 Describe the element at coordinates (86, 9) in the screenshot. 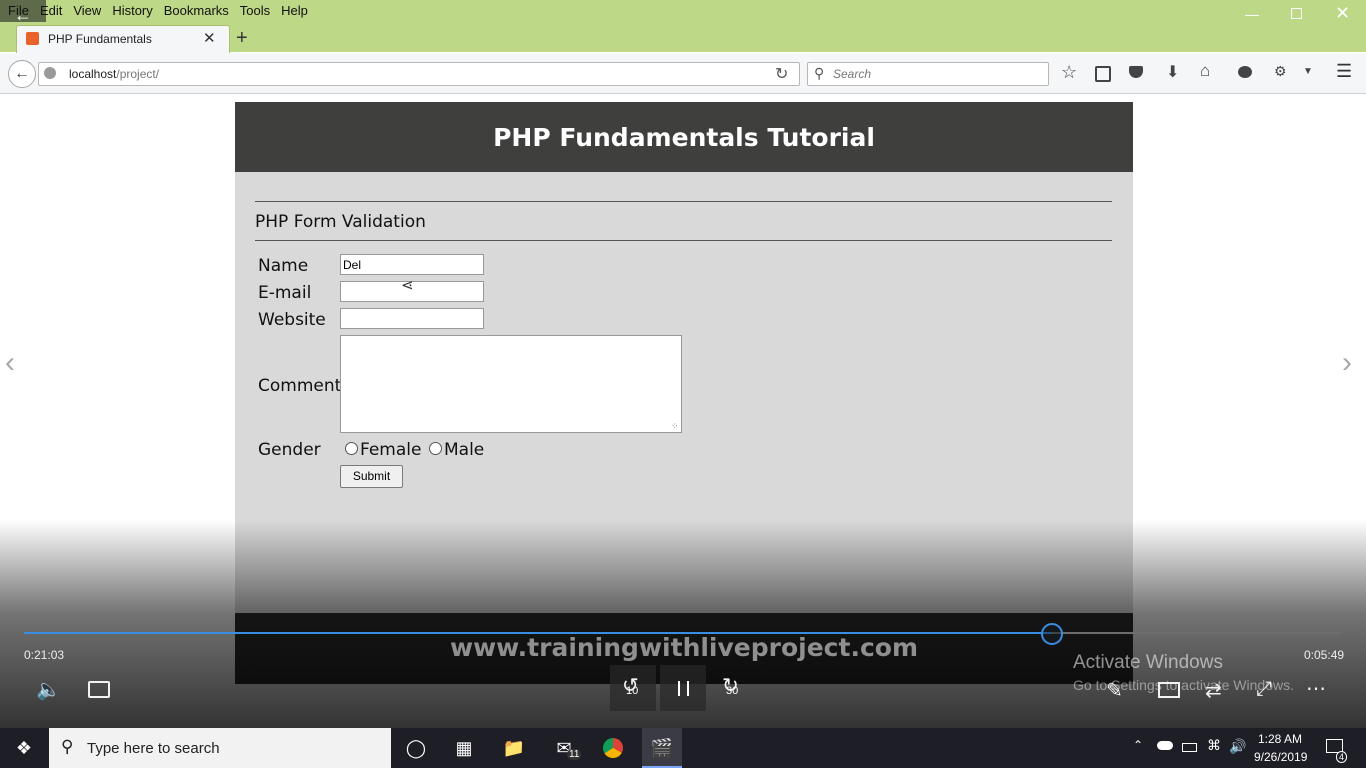

I see `menu-view: View` at that location.